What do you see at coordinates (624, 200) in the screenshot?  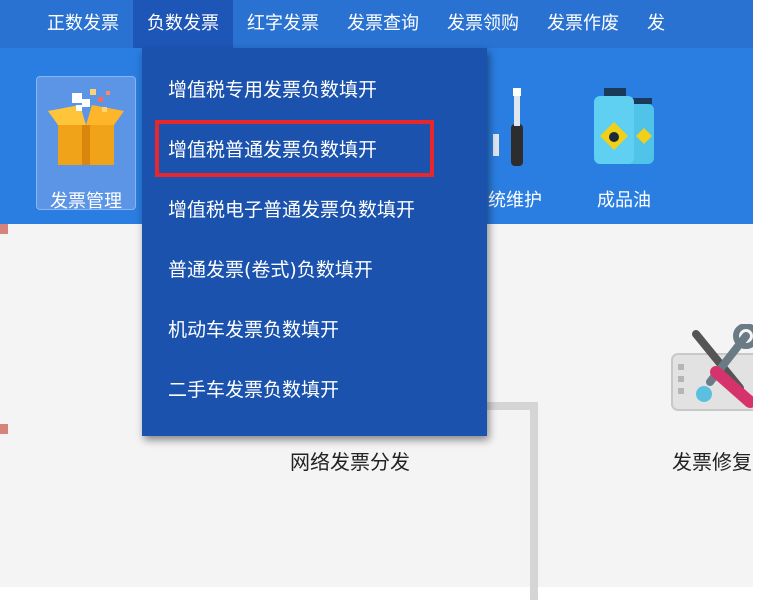 I see `tool-refined-oil-label: 成品油` at bounding box center [624, 200].